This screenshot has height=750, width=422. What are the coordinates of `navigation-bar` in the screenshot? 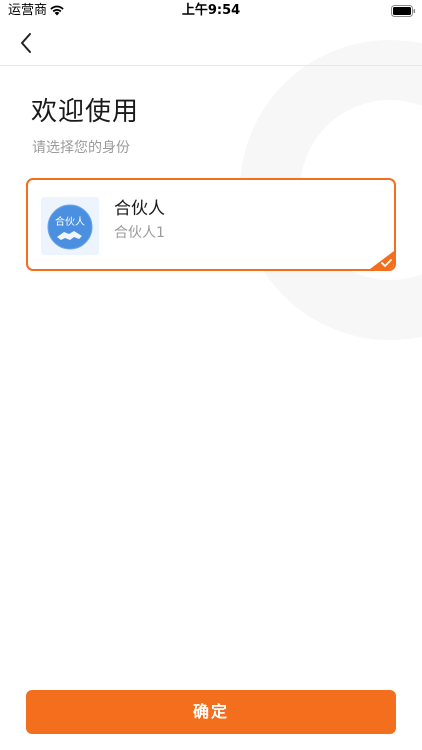 It's located at (211, 44).